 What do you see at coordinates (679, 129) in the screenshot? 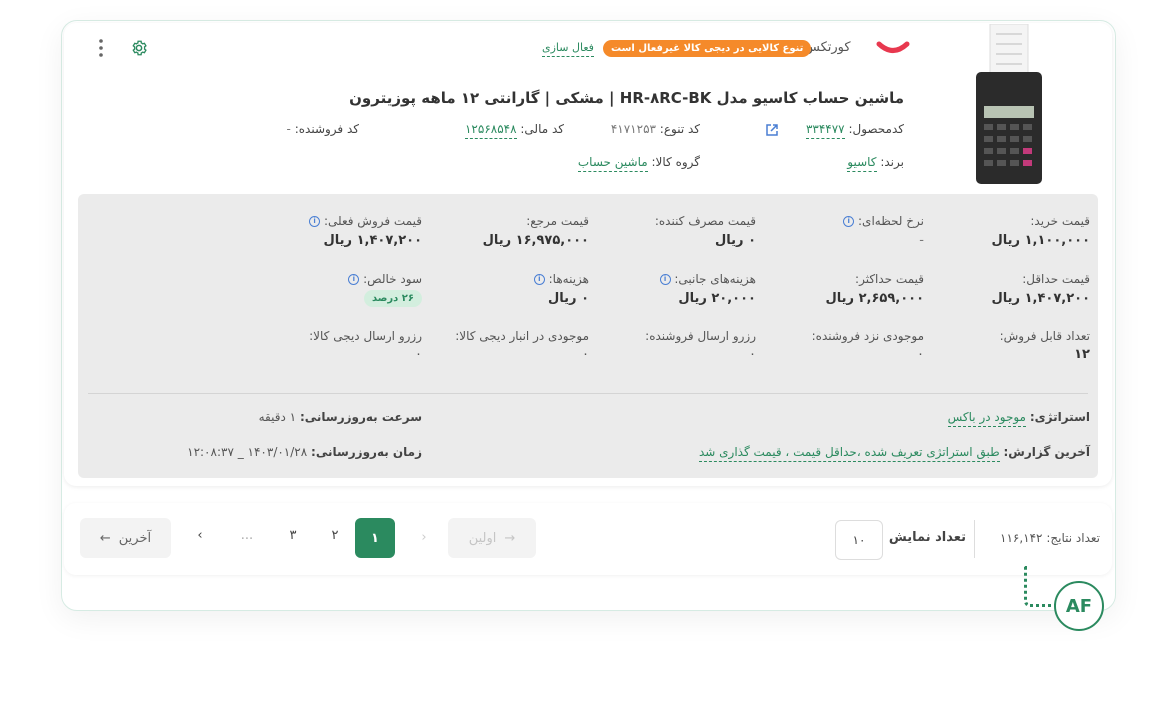
I see `variant-code-label: کد تنوع:` at bounding box center [679, 129].